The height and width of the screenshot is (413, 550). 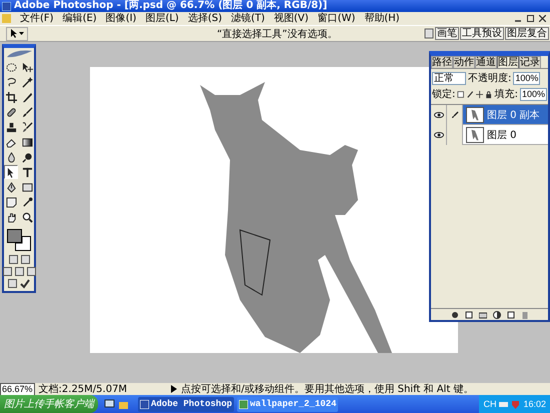 What do you see at coordinates (534, 404) in the screenshot?
I see `clock: 16:02` at bounding box center [534, 404].